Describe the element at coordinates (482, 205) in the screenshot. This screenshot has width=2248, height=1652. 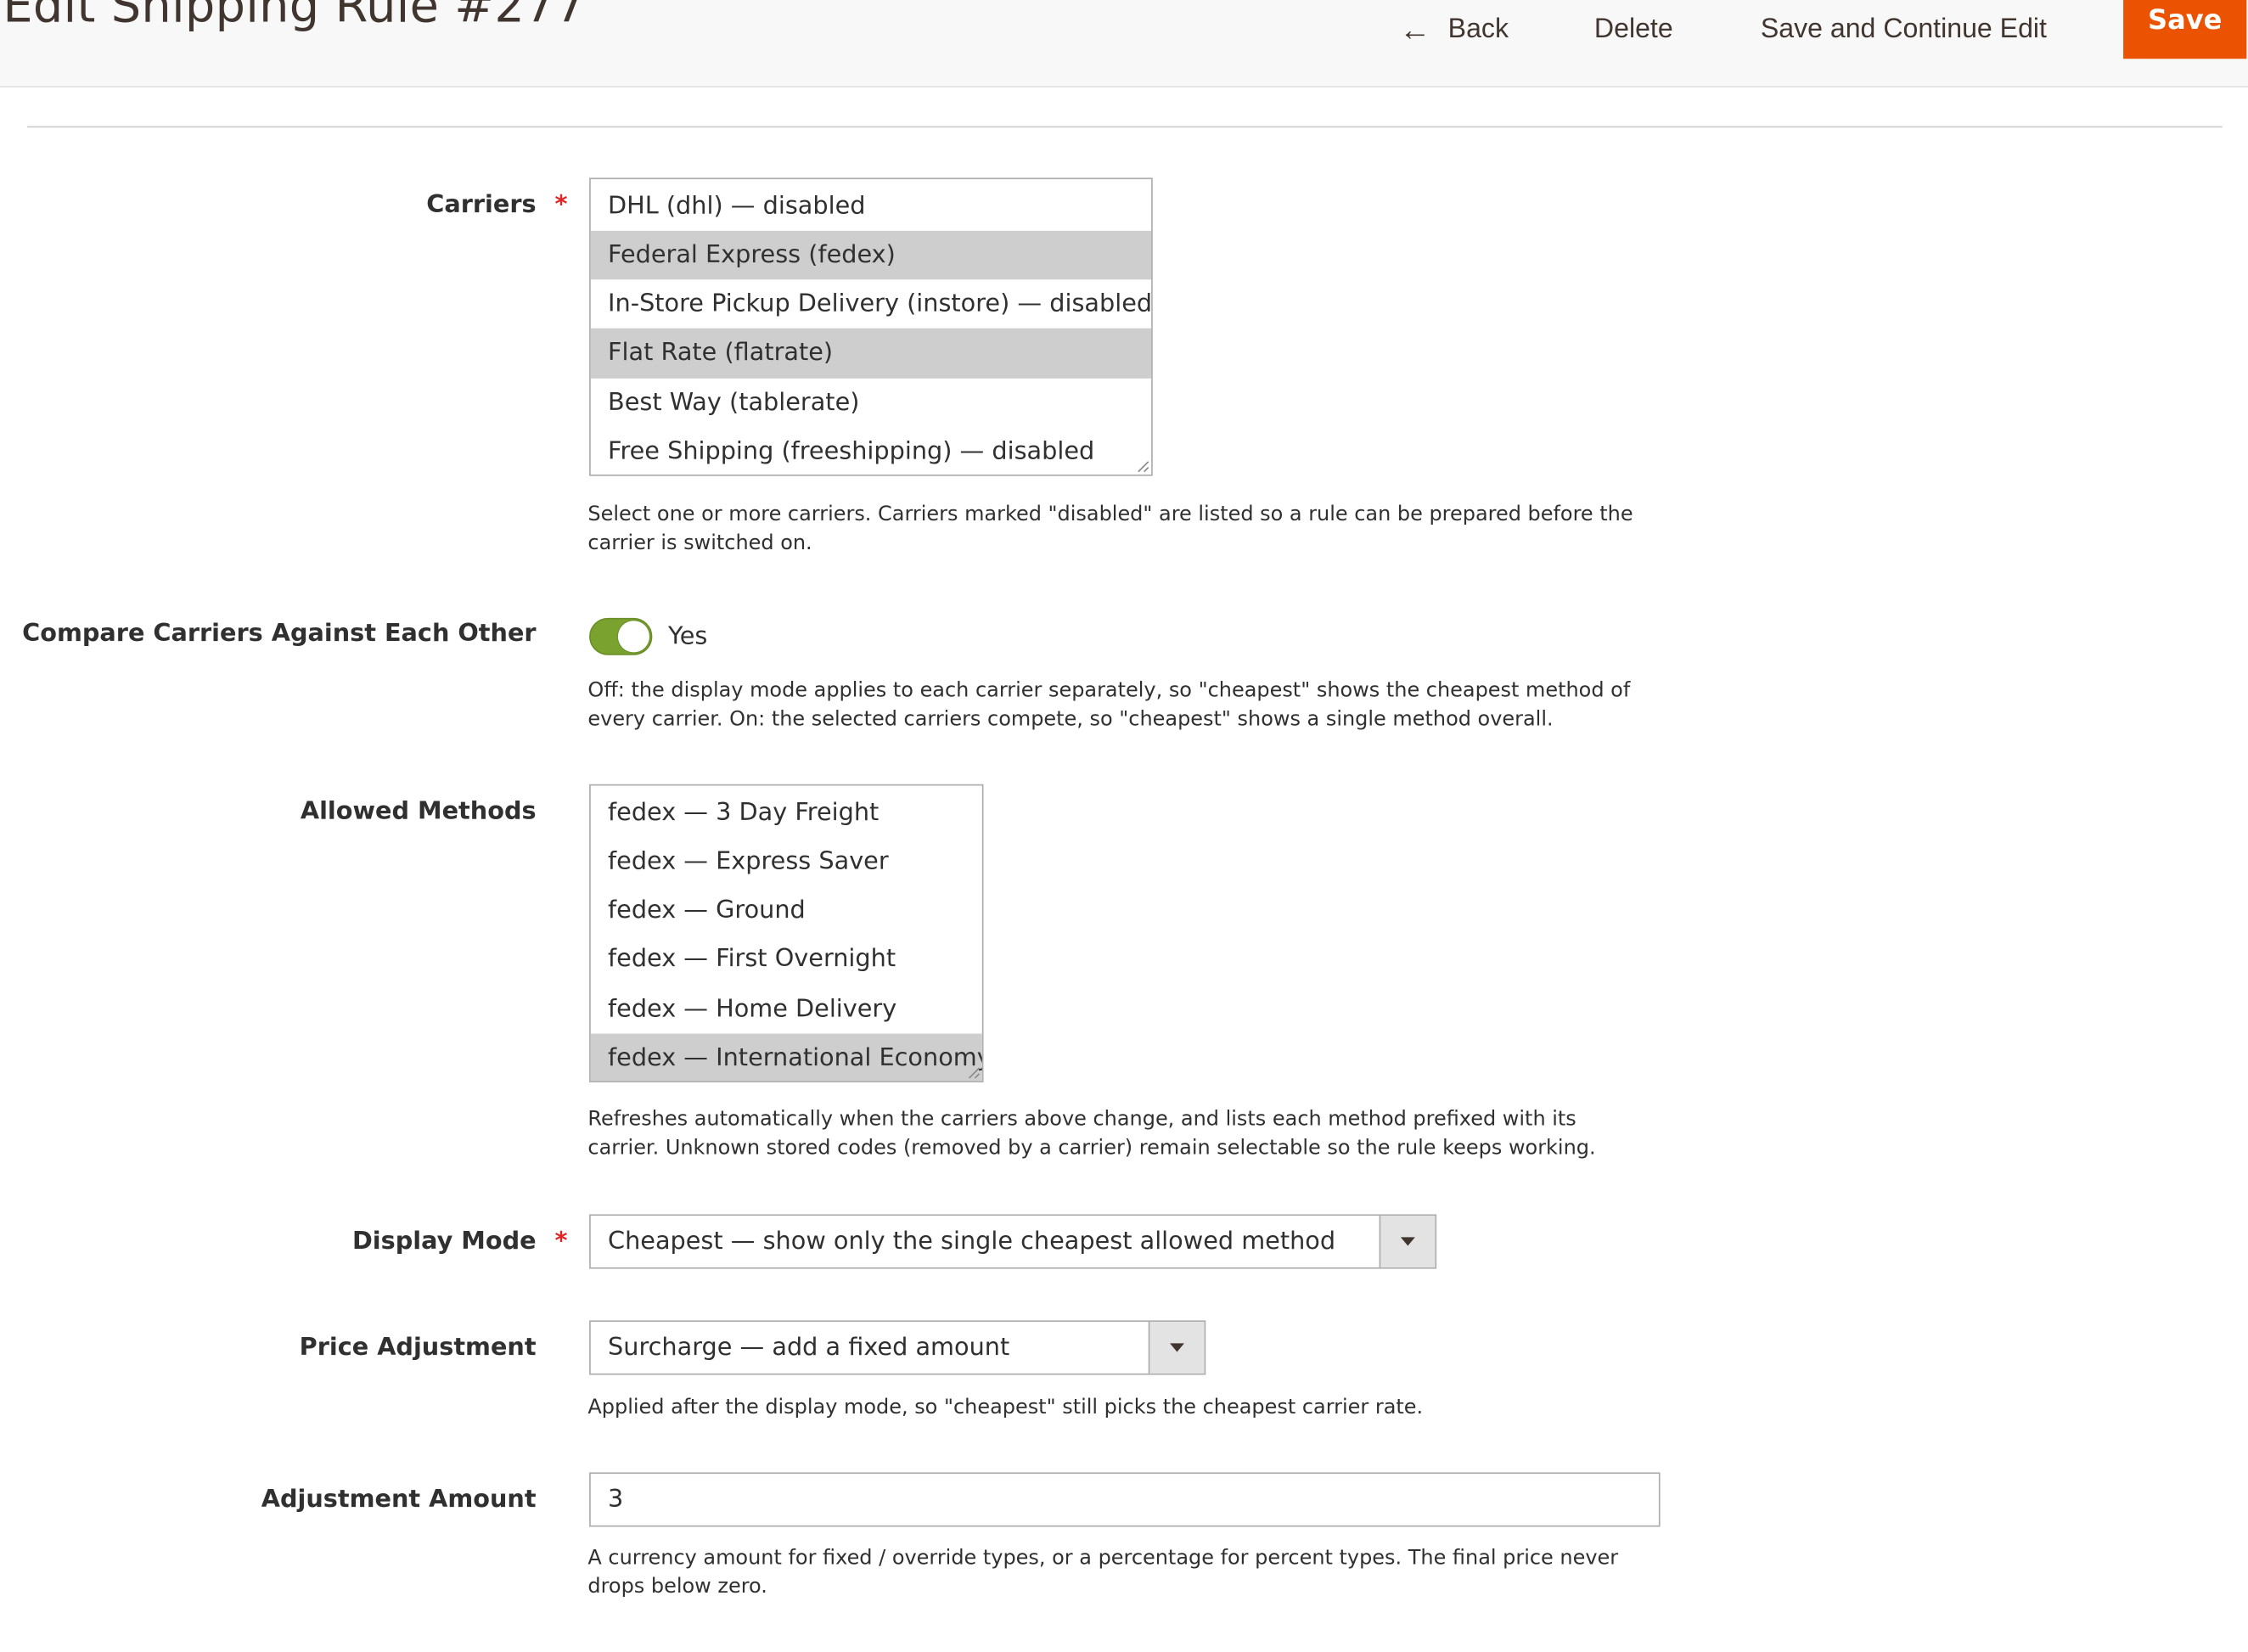
I see `carriers-label: Carriers` at that location.